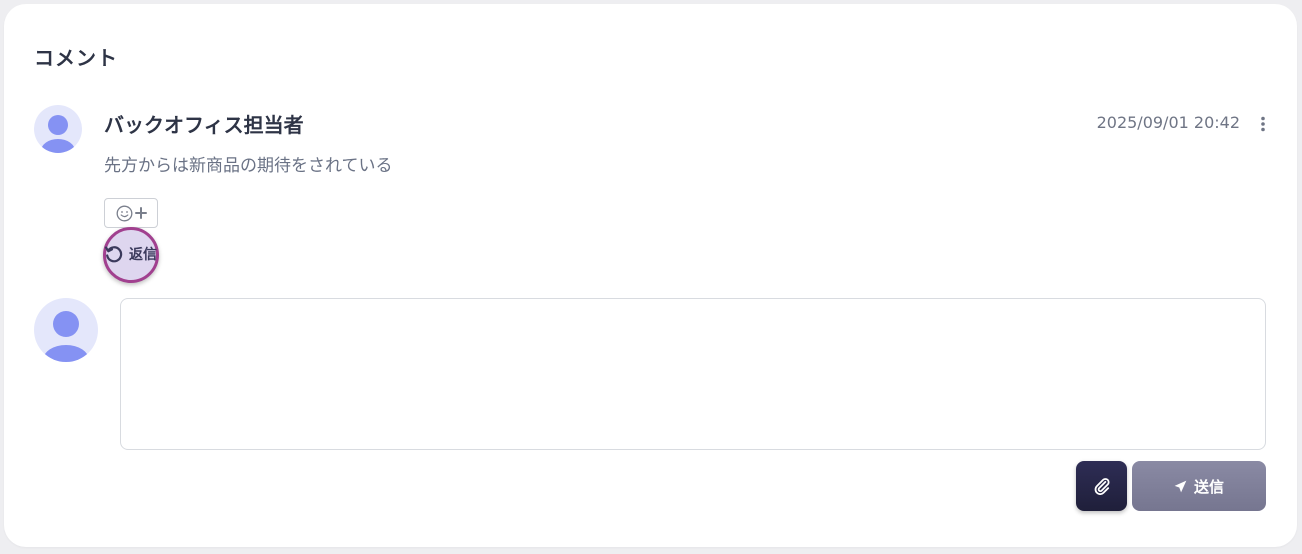 The height and width of the screenshot is (554, 1302). I want to click on section-title: コメント, so click(76, 58).